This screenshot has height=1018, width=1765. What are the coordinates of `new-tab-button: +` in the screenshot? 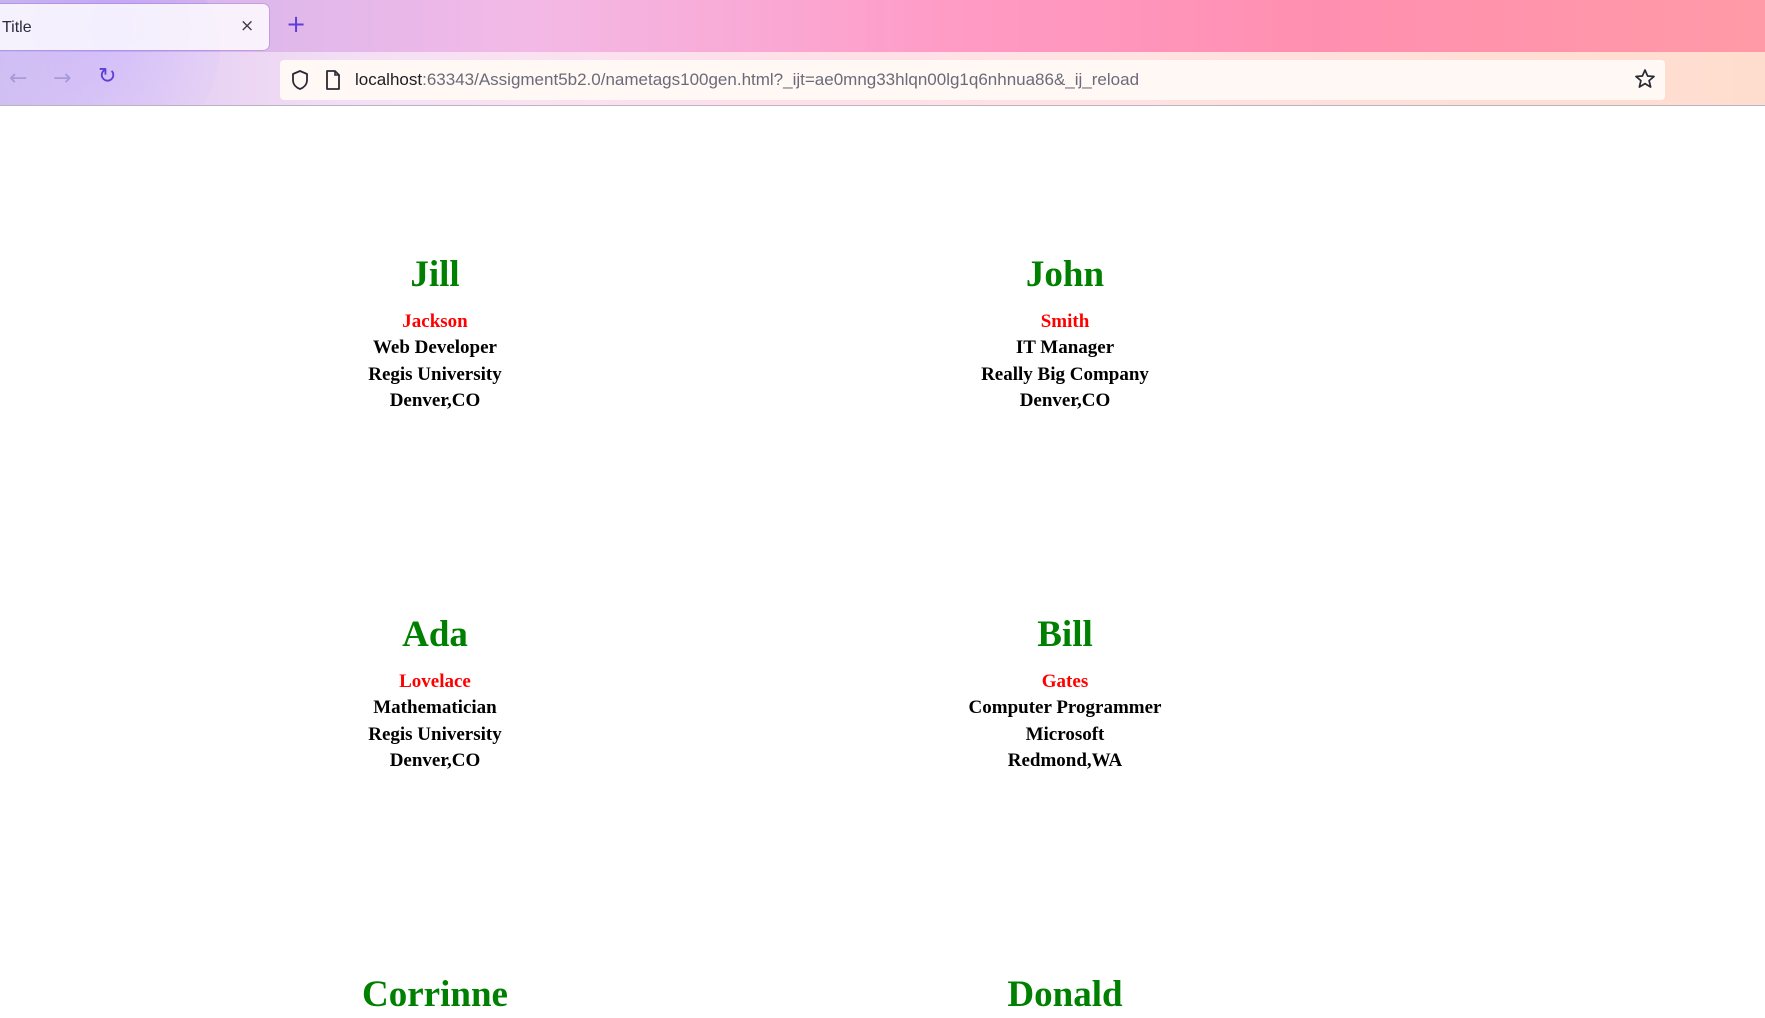 It's located at (296, 24).